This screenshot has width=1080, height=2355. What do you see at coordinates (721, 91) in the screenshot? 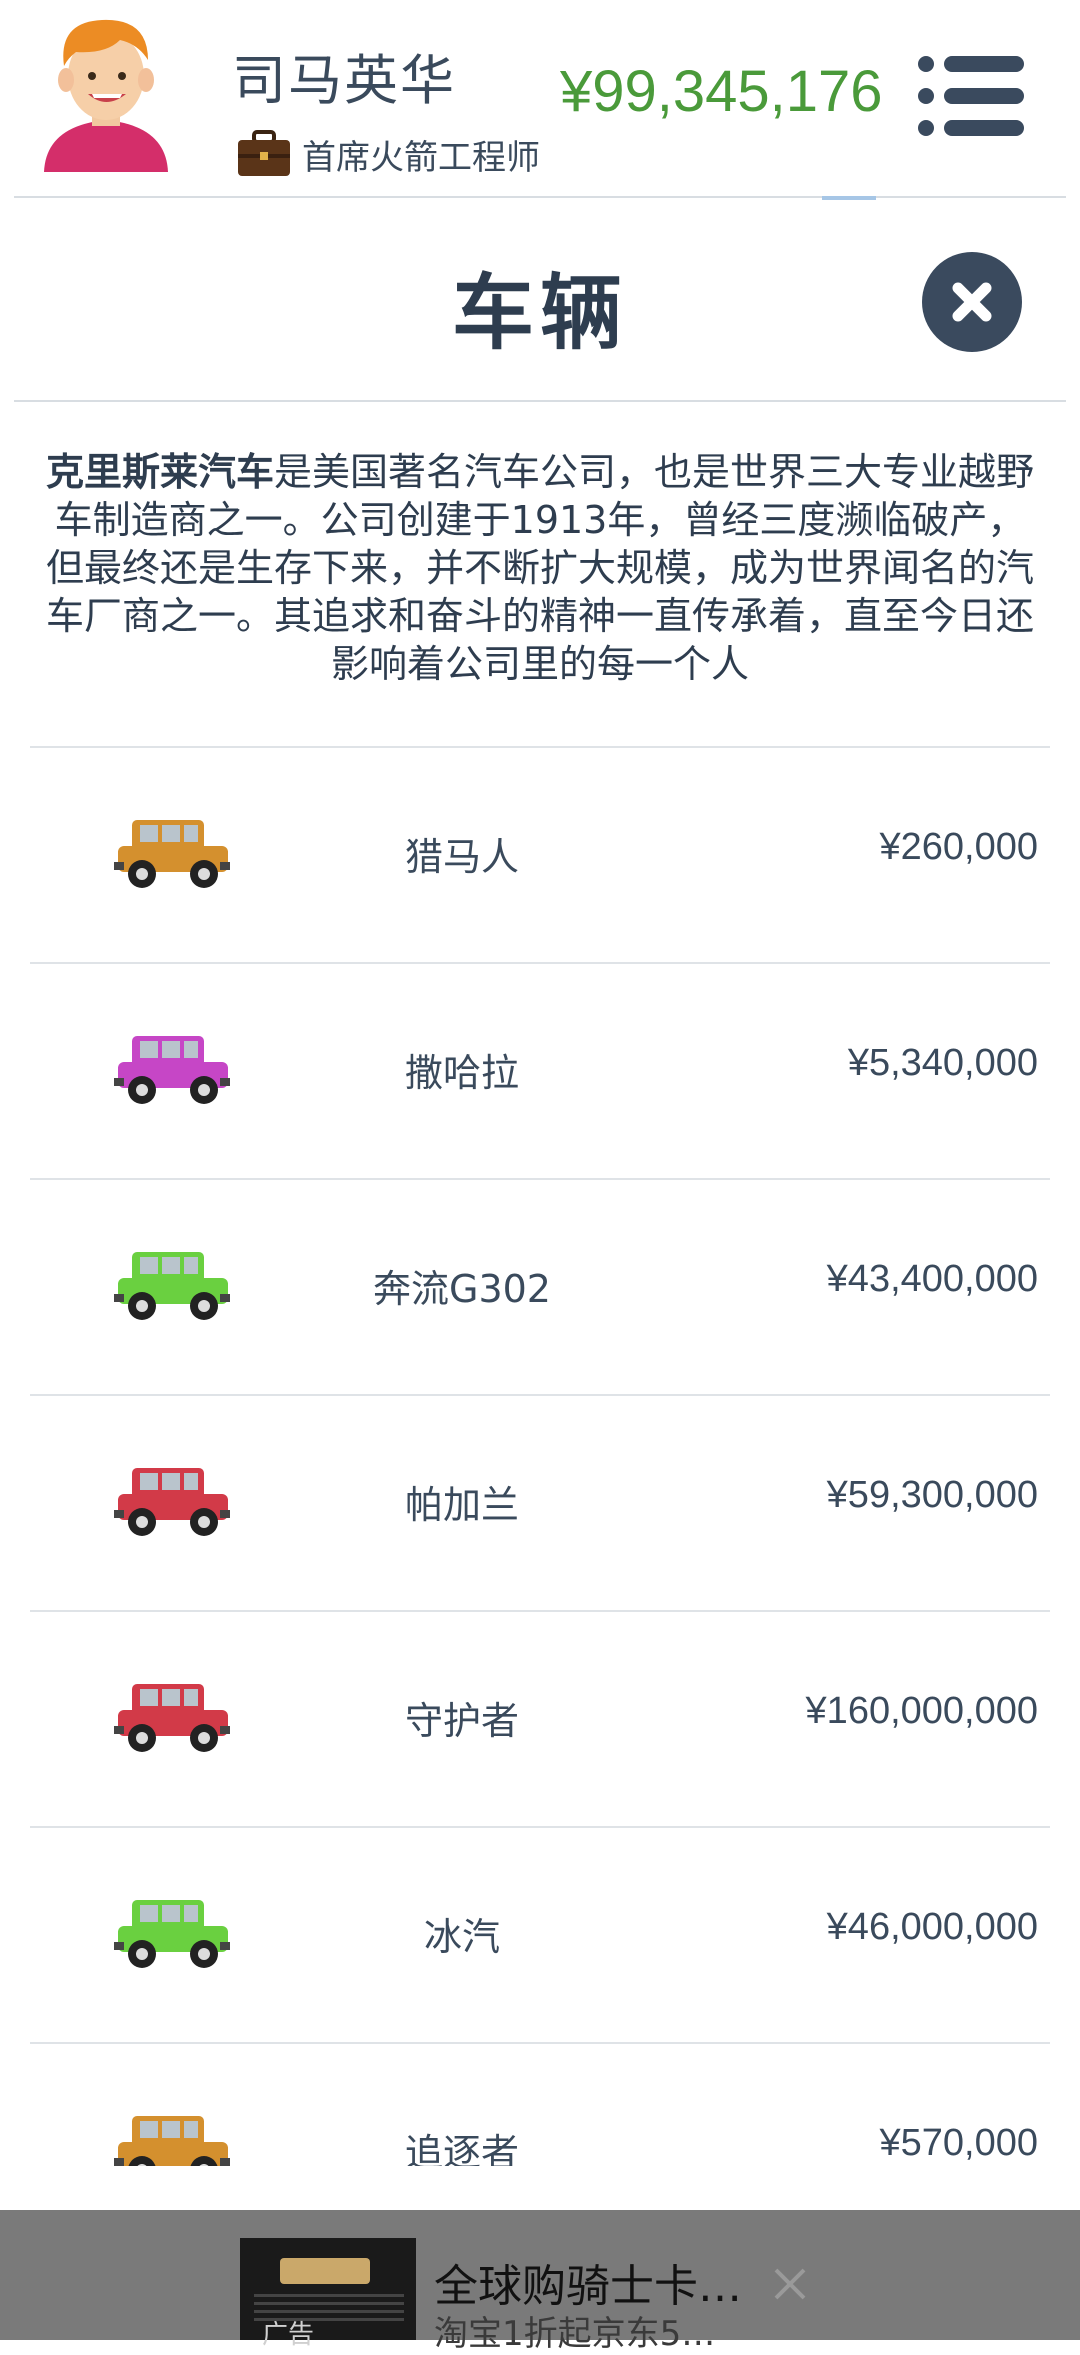
I see `money-balance: ¥99,345,176` at bounding box center [721, 91].